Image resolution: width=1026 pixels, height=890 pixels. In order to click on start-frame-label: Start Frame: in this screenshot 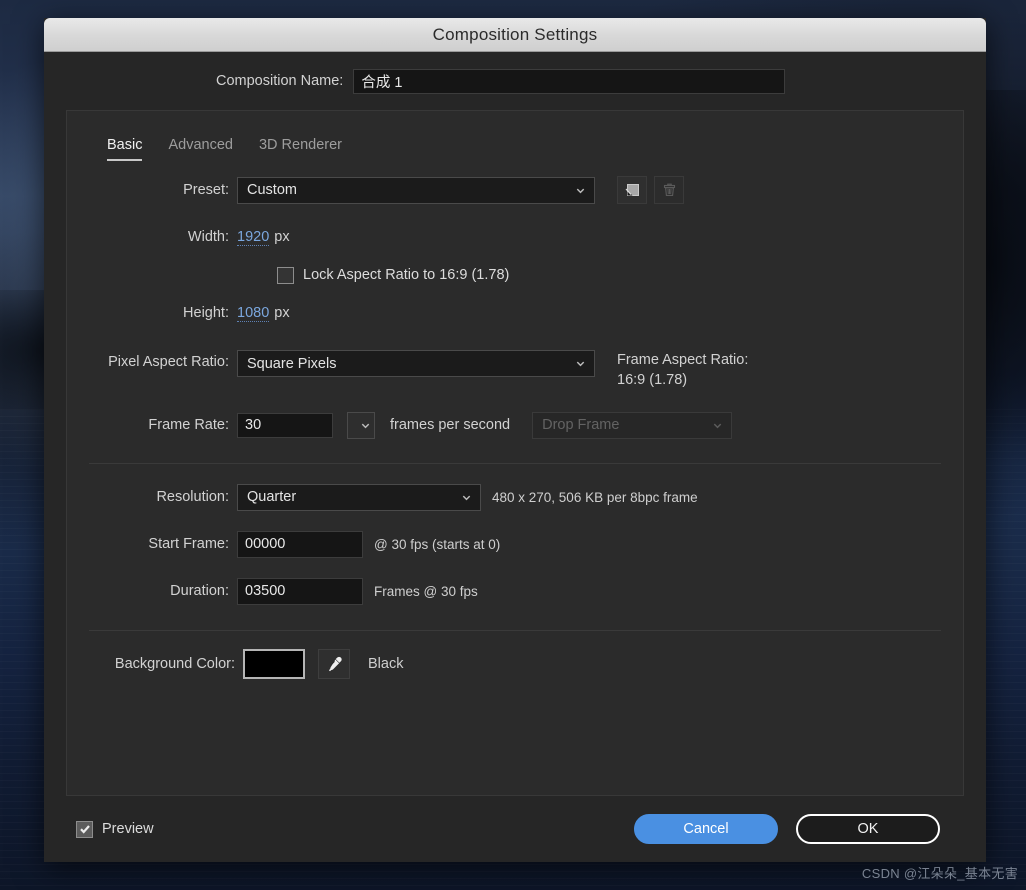, I will do `click(188, 544)`.